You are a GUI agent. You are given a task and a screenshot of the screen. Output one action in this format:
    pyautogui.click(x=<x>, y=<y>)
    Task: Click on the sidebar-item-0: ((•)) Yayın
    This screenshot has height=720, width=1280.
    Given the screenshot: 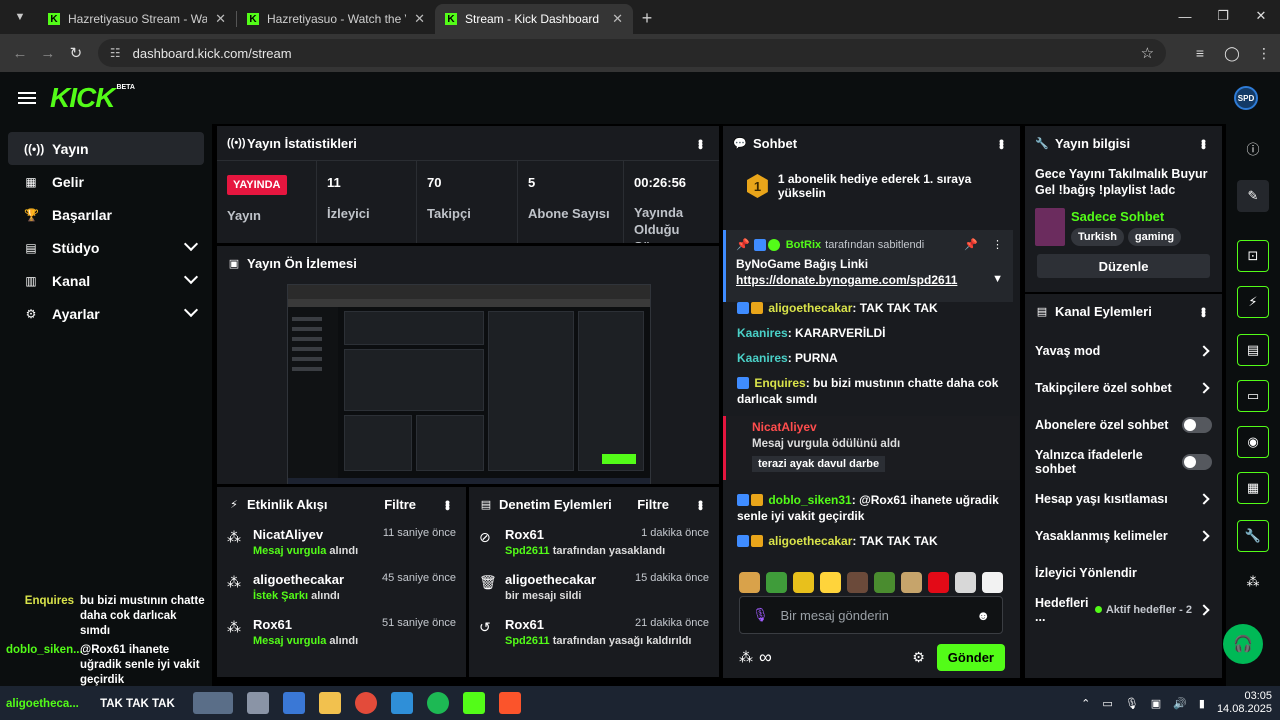 What is the action you would take?
    pyautogui.click(x=106, y=148)
    